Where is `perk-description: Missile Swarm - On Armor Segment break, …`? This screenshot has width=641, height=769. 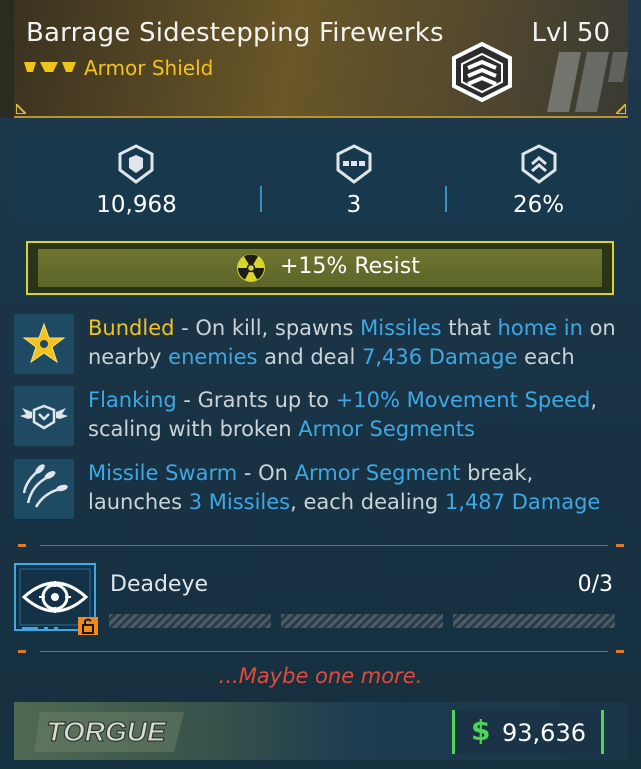 perk-description: Missile Swarm - On Armor Segment break, … is located at coordinates (358, 488).